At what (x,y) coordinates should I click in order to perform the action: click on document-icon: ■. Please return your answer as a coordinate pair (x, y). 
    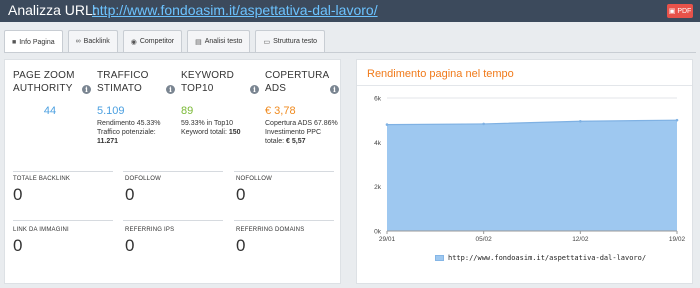
    Looking at the image, I should click on (14, 42).